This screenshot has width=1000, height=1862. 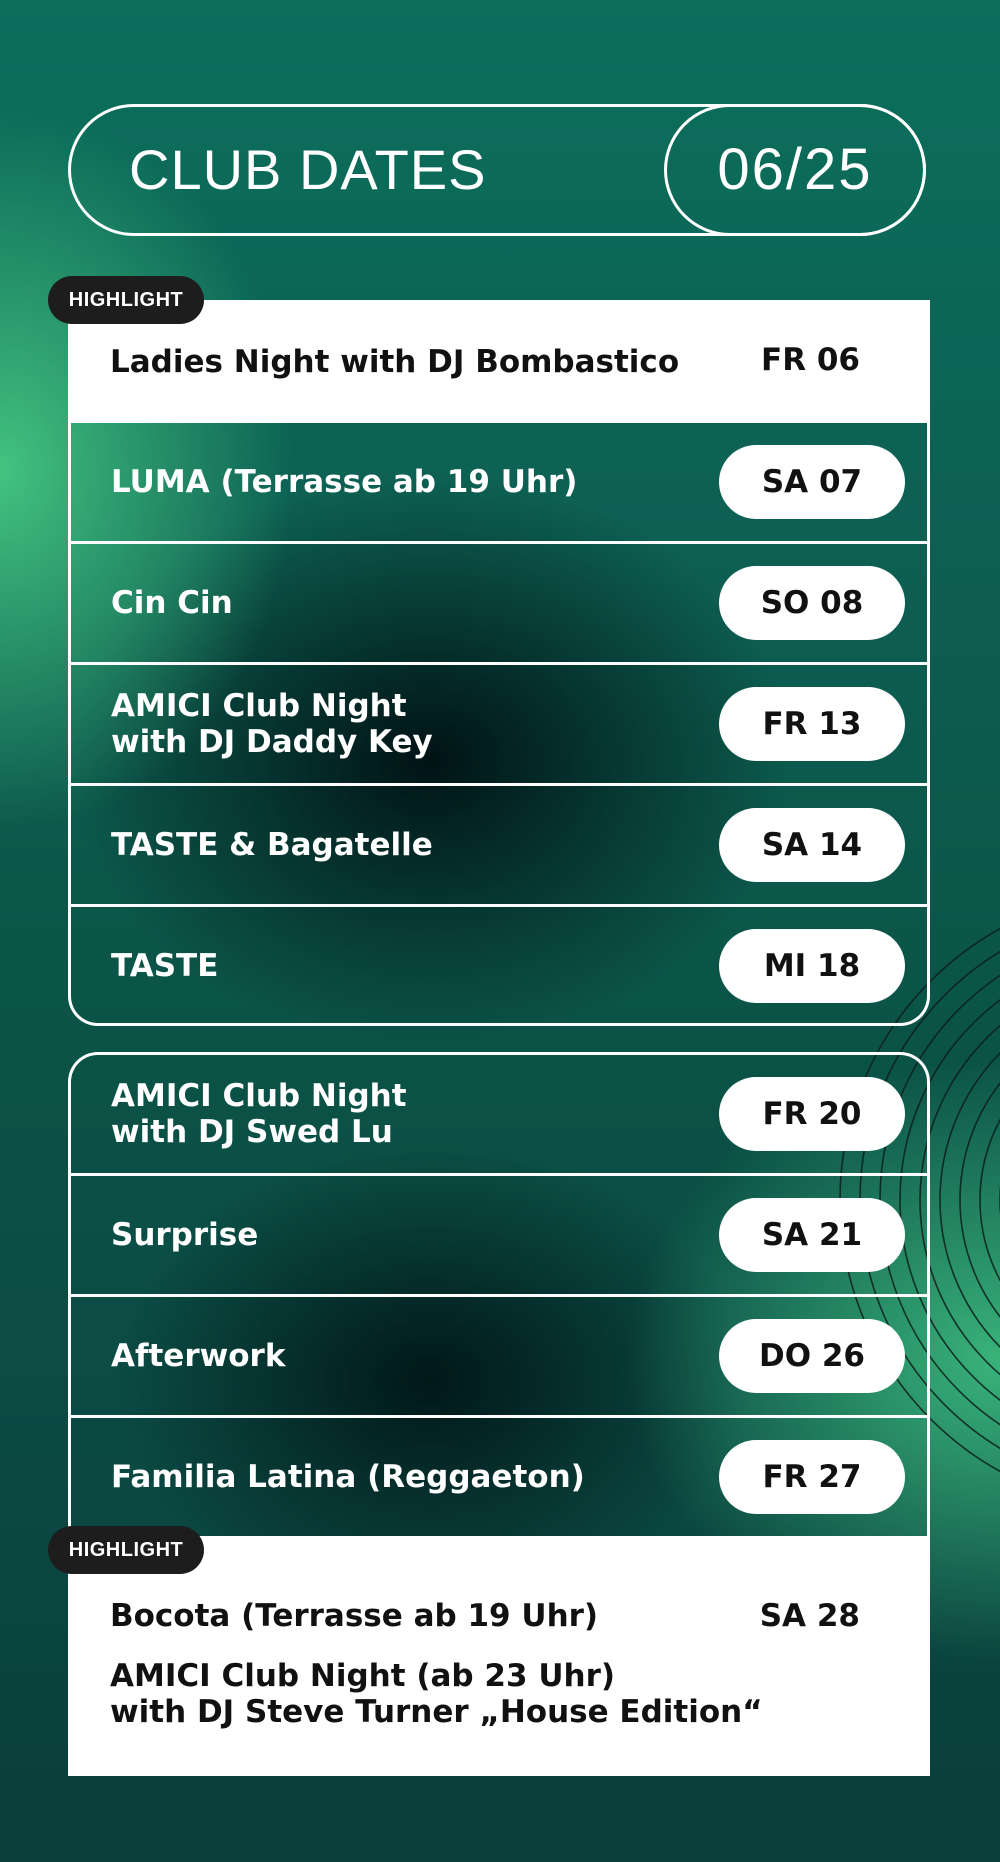 I want to click on event-row: Afterwork DO 26, so click(x=499, y=1354).